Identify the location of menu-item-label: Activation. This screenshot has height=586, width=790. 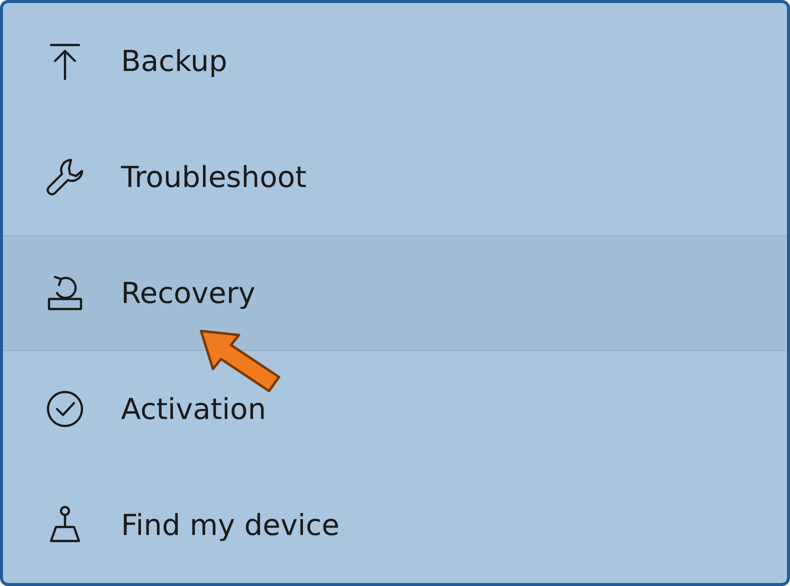
(193, 409).